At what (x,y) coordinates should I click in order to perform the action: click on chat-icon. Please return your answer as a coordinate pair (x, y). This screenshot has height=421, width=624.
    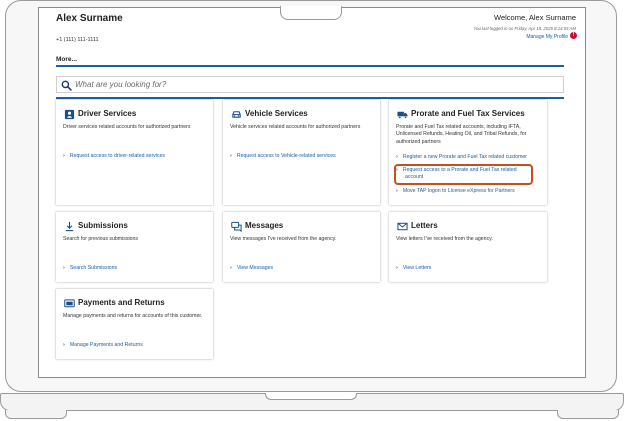
    Looking at the image, I should click on (236, 226).